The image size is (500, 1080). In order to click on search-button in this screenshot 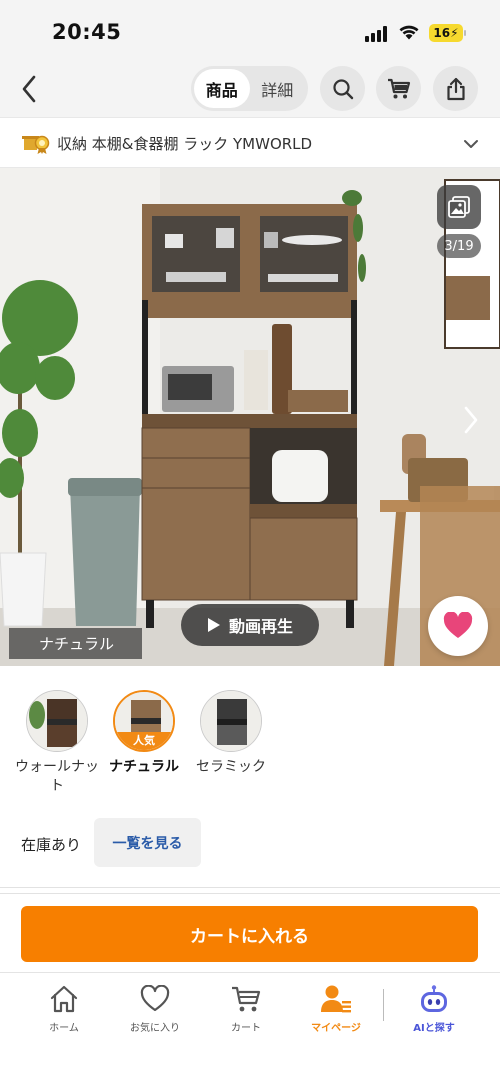, I will do `click(342, 88)`.